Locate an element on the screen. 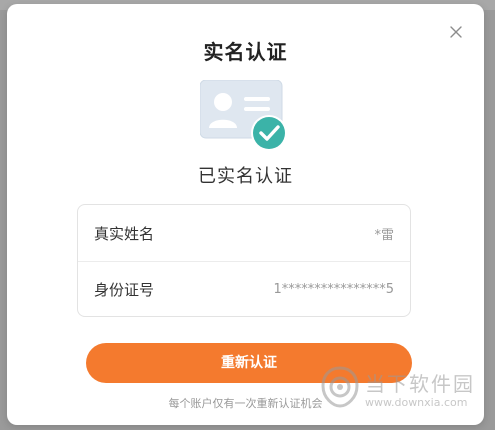 The image size is (495, 430). id-number-label: 身份证号 is located at coordinates (124, 290).